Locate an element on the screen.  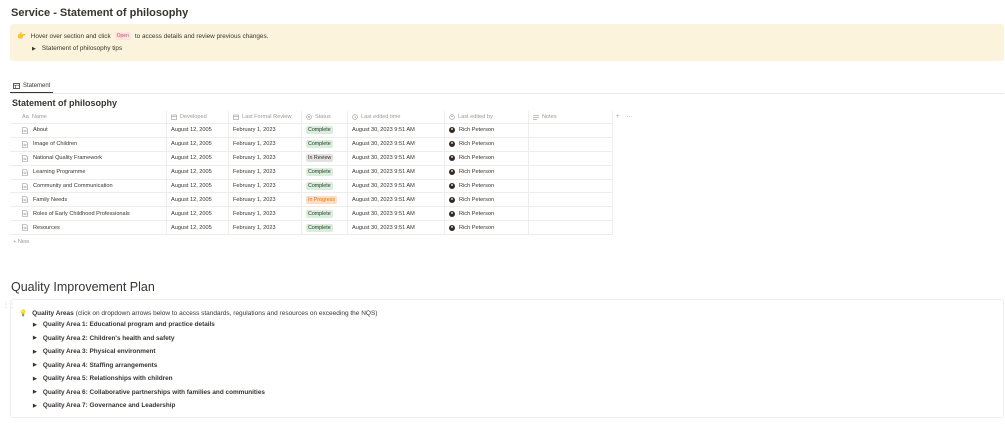
philosophy-tips-toggle: ▶ Statement of philosophy tips is located at coordinates (77, 48).